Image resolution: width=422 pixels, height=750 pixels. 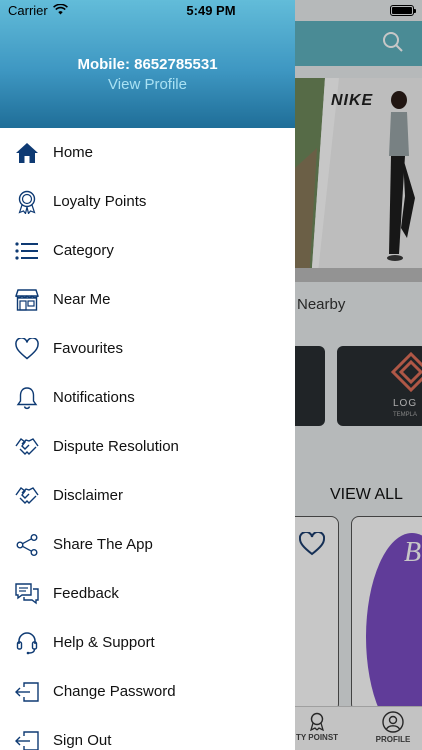 I want to click on wifi-icon, so click(x=60, y=10).